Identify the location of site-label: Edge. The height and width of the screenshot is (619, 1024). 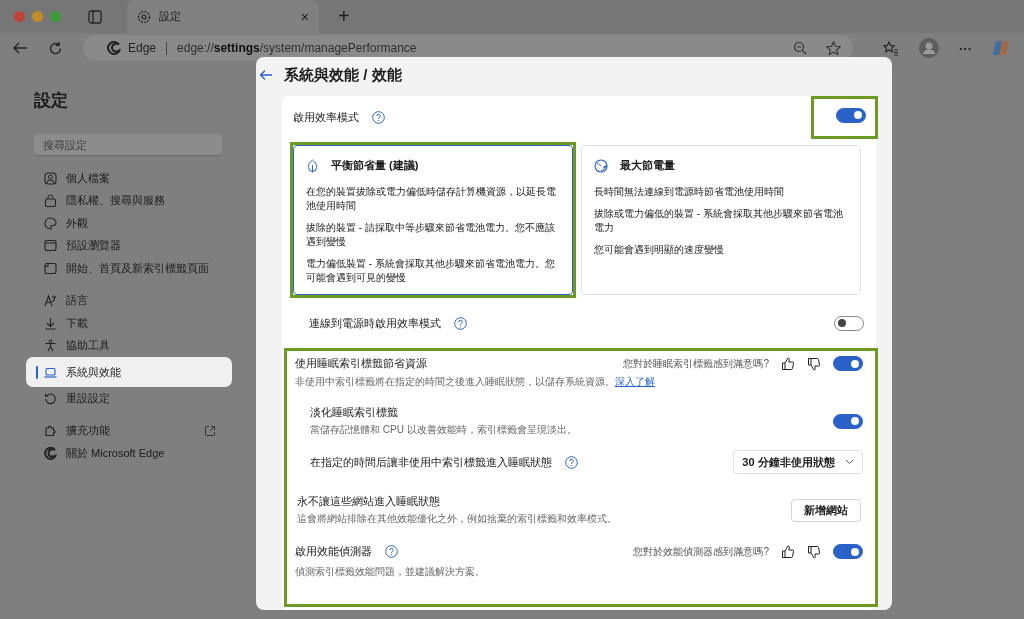
(142, 48).